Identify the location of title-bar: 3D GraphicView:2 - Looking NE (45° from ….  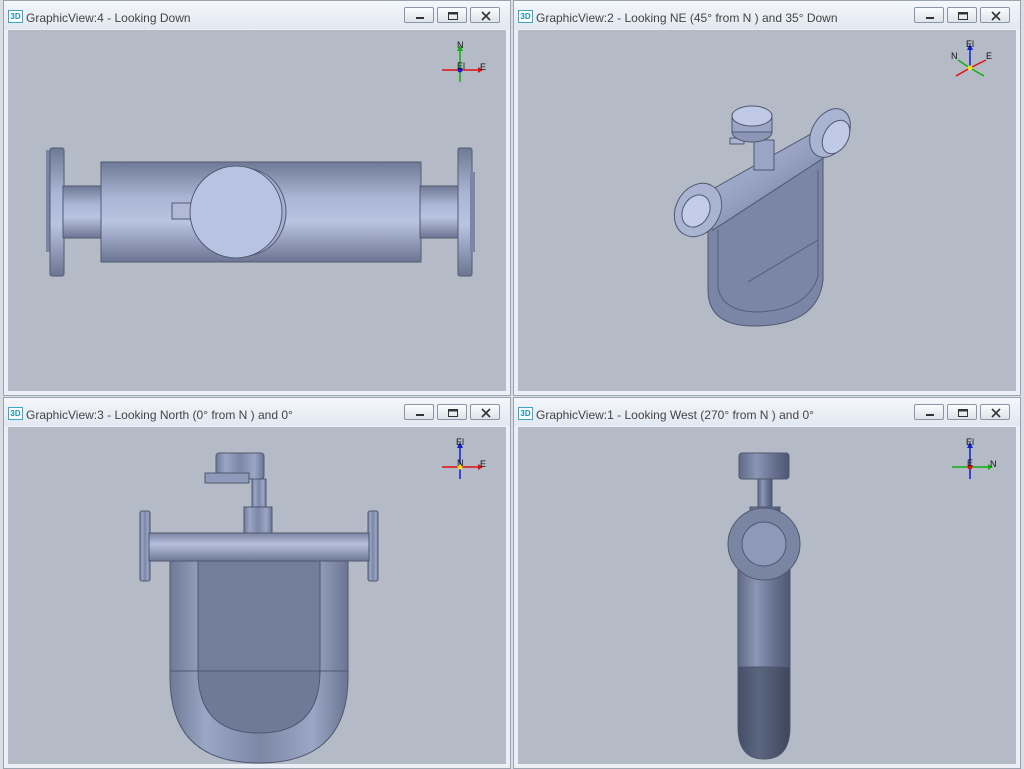
(767, 15).